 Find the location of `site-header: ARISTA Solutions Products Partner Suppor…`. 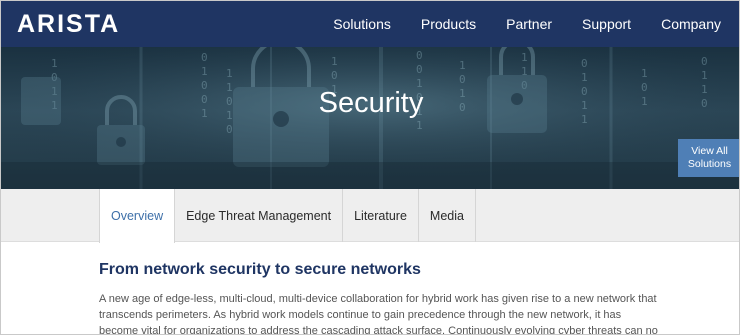

site-header: ARISTA Solutions Products Partner Suppor… is located at coordinates (370, 24).